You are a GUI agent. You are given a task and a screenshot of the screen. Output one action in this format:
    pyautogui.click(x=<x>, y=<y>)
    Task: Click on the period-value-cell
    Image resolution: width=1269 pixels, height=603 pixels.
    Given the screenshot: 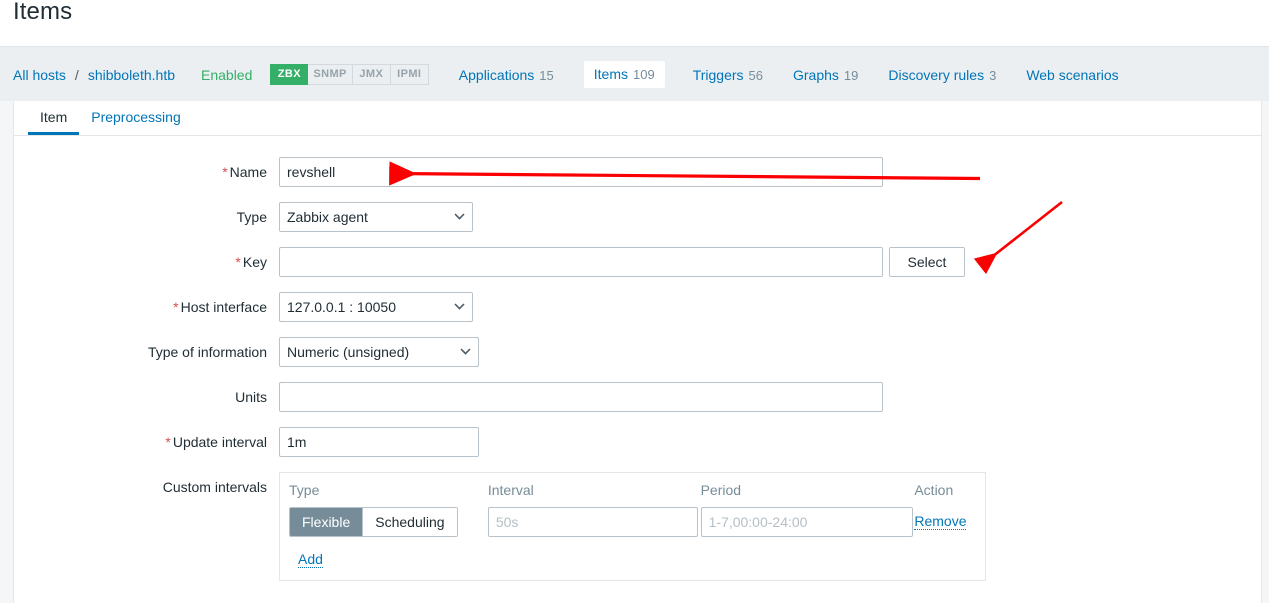 What is the action you would take?
    pyautogui.click(x=807, y=522)
    